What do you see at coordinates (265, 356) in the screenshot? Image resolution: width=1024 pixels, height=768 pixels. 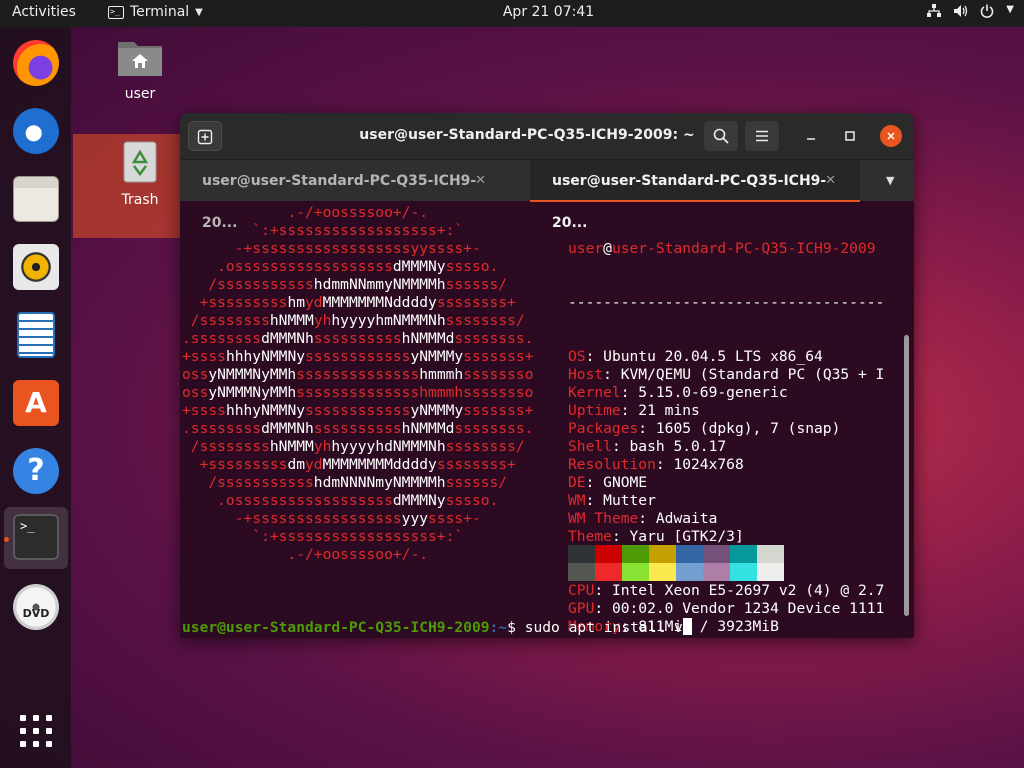 I see `logo-segment: hhhyNMMNy` at bounding box center [265, 356].